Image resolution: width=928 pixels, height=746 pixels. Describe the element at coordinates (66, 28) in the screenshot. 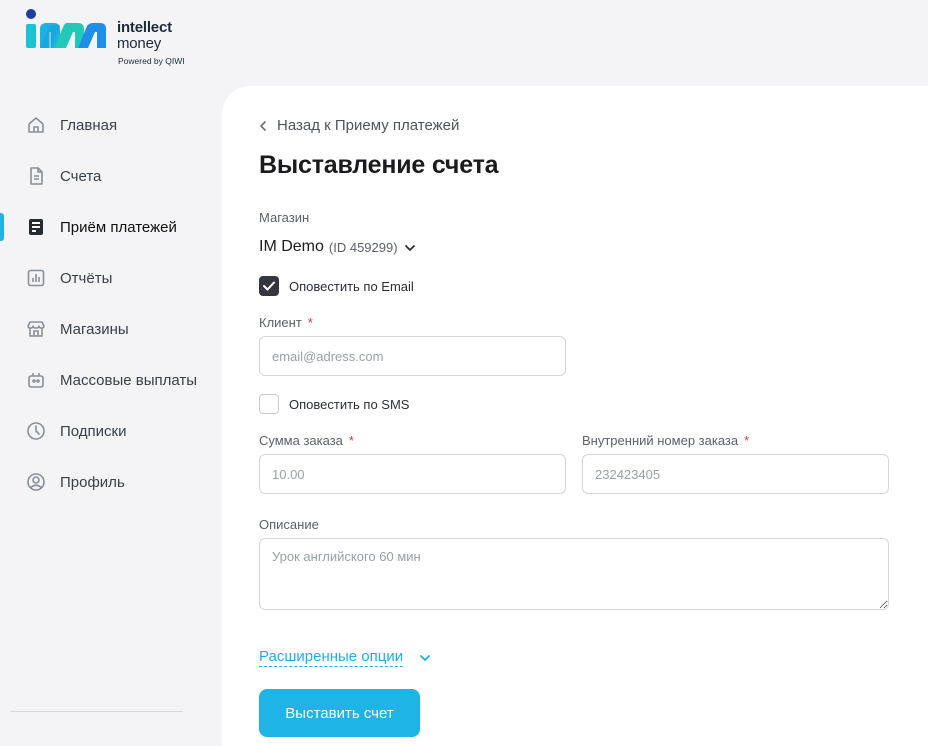

I see `intellect-money-logo-icon` at that location.